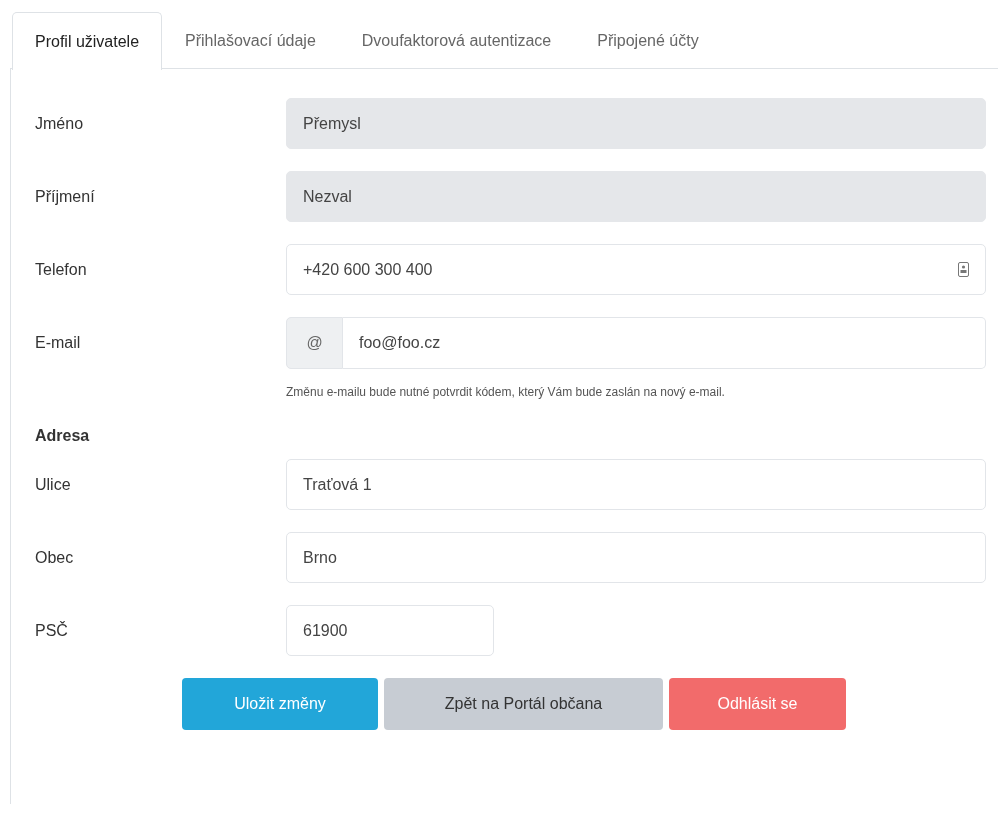 Image resolution: width=1008 pixels, height=816 pixels. Describe the element at coordinates (963, 269) in the screenshot. I see `contact-card-icon` at that location.